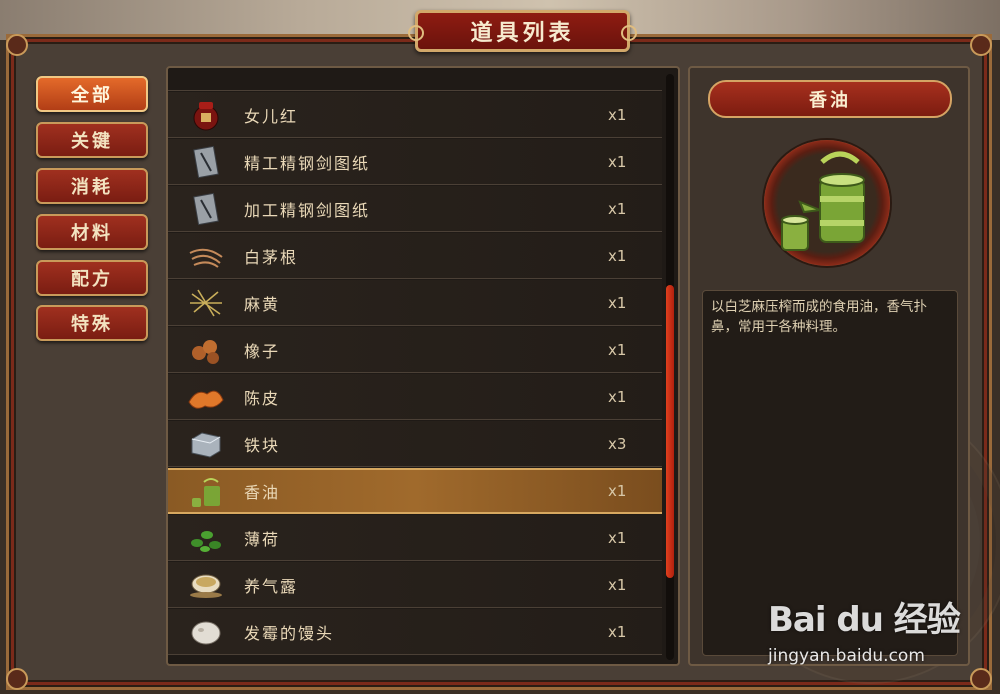 Image resolution: width=1000 pixels, height=694 pixels. Describe the element at coordinates (262, 304) in the screenshot. I see `item-name: 麻黄` at that location.